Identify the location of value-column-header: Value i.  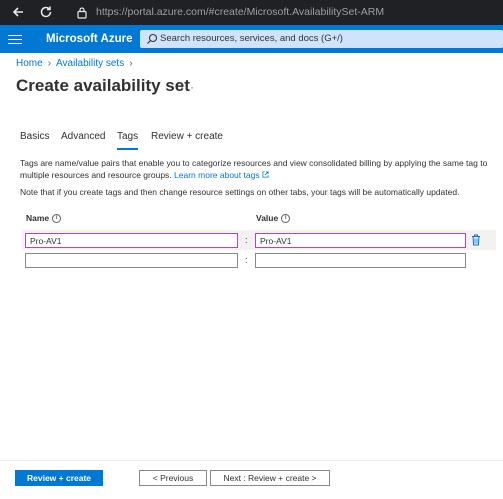
(273, 218).